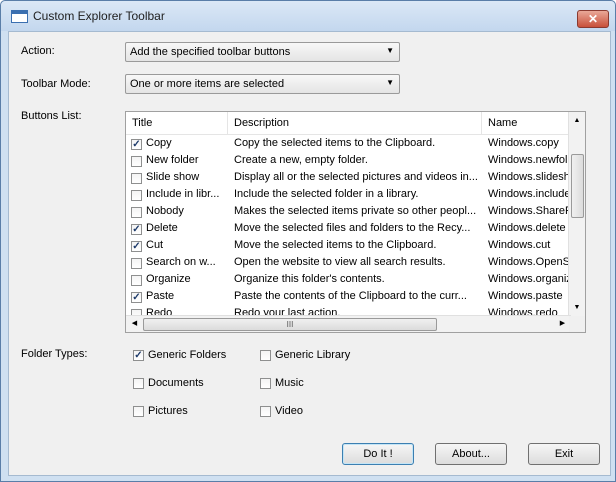  What do you see at coordinates (577, 186) in the screenshot?
I see `vertical-scroll-thumb` at bounding box center [577, 186].